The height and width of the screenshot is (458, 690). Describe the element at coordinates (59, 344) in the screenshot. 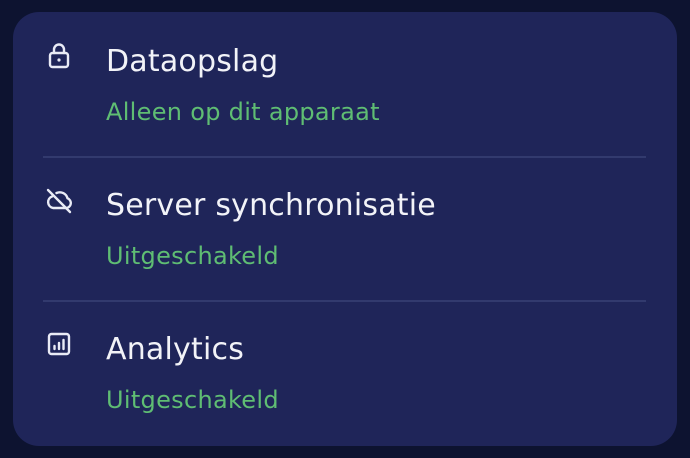

I see `analytics-icon` at that location.